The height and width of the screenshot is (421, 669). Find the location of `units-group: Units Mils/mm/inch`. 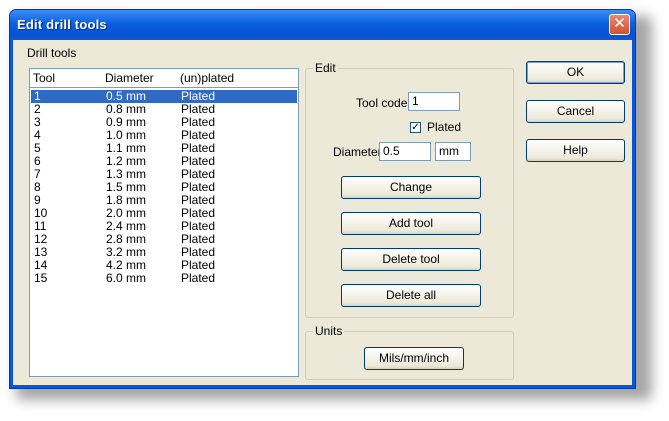

units-group: Units Mils/mm/inch is located at coordinates (409, 352).